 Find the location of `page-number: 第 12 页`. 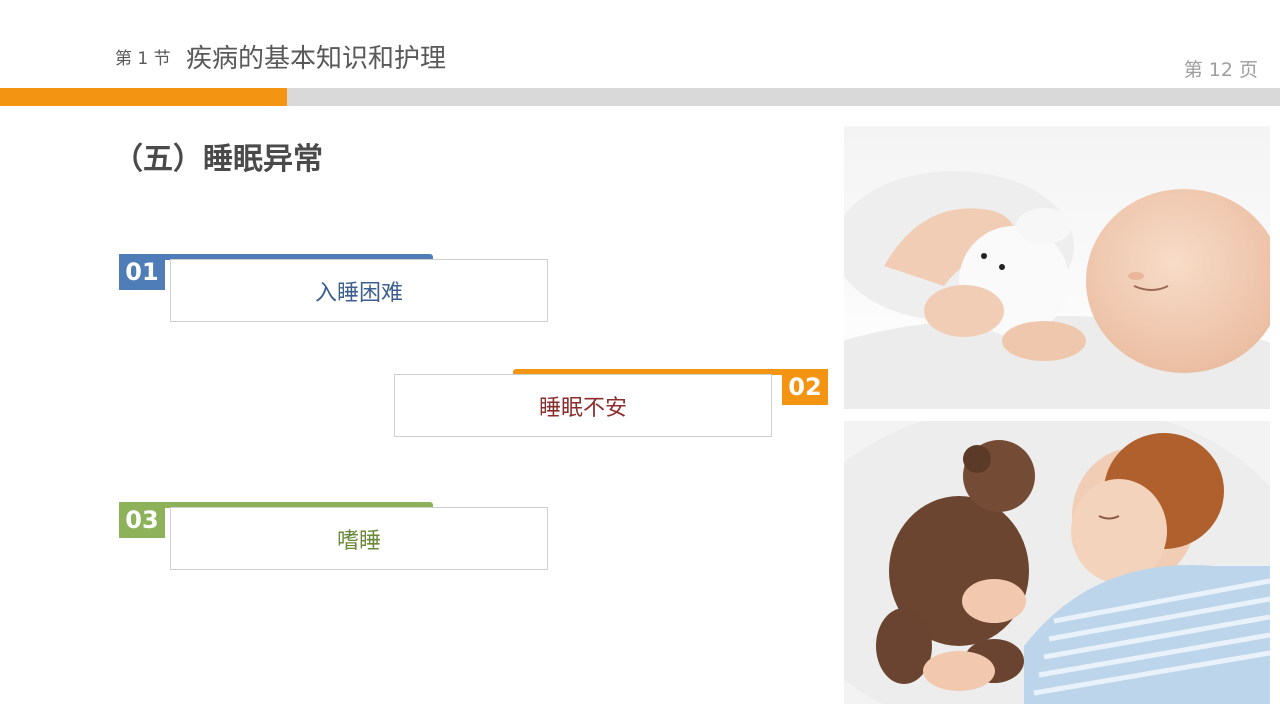

page-number: 第 12 页 is located at coordinates (1220, 70).